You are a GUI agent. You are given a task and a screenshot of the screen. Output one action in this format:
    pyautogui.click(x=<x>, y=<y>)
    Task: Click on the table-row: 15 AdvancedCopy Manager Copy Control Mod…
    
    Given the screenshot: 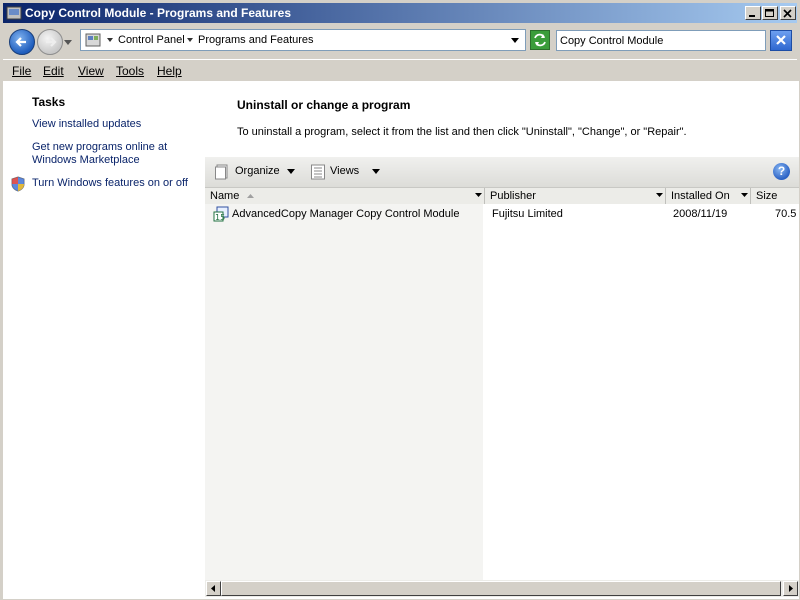 What is the action you would take?
    pyautogui.click(x=502, y=214)
    